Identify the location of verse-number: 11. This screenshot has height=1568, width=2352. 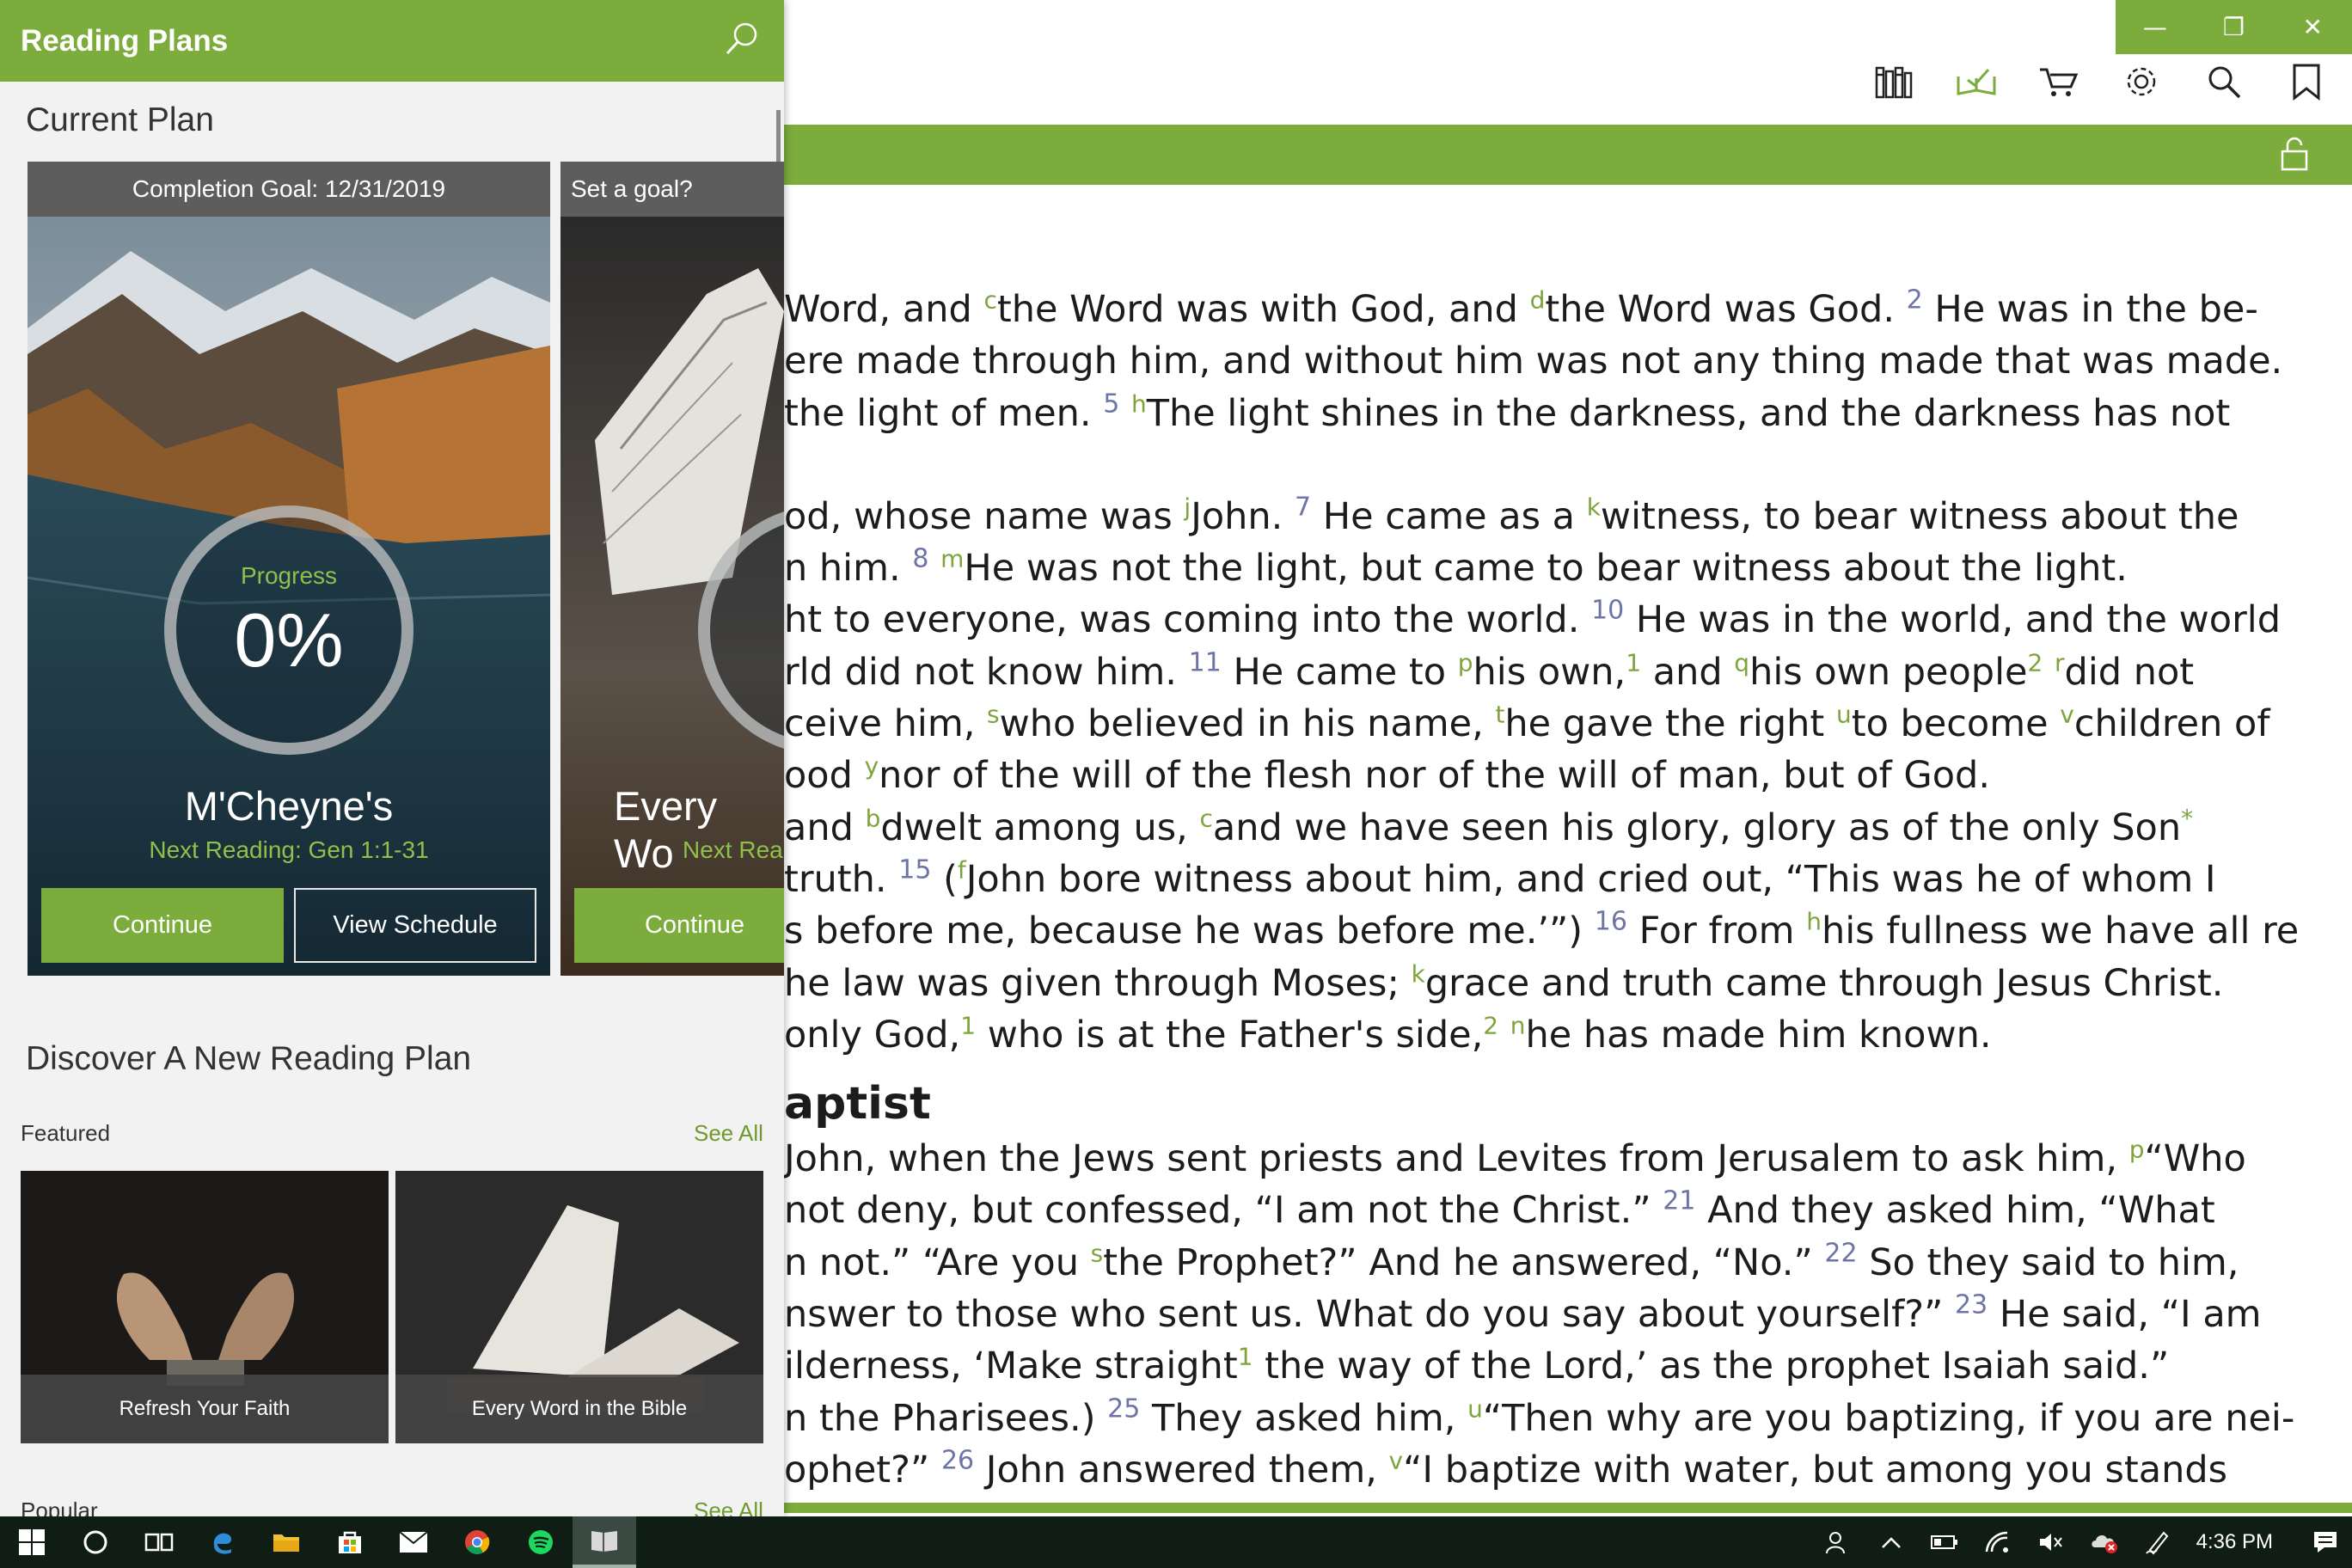
(1205, 662).